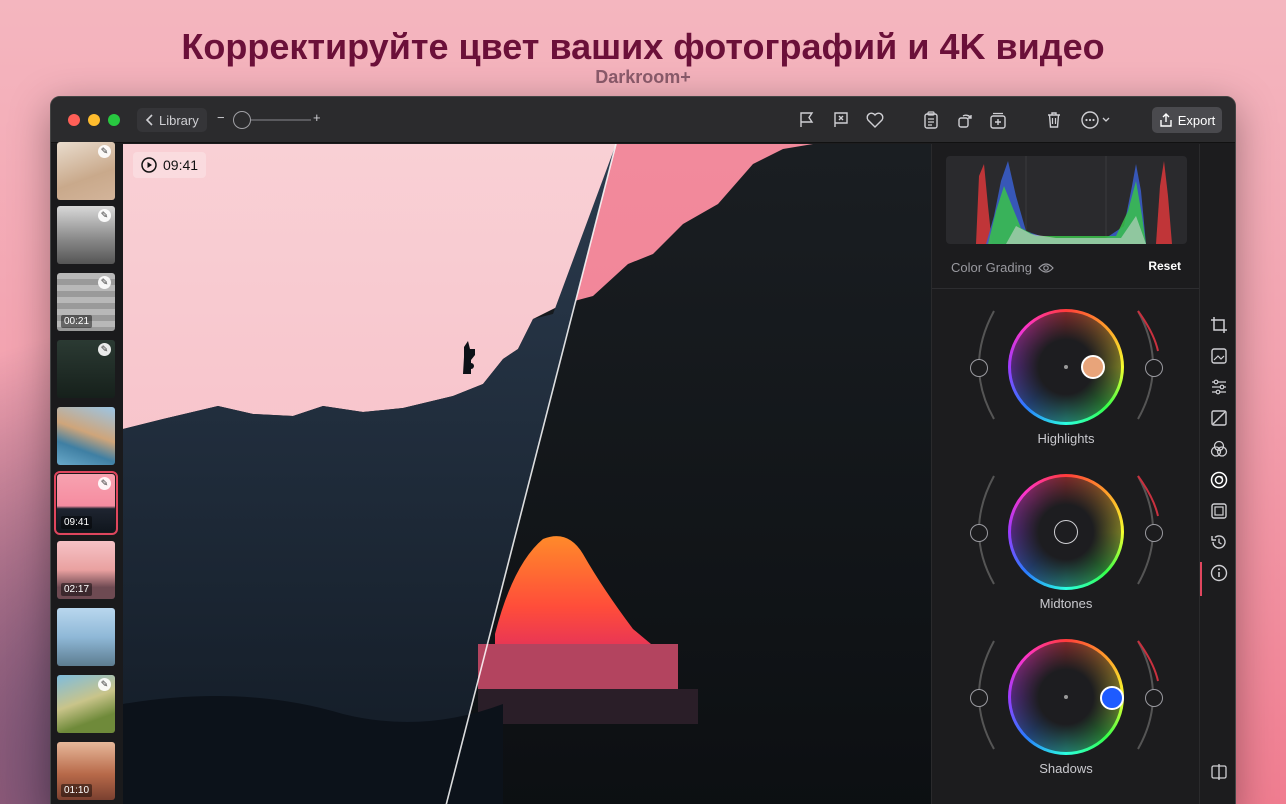 The image size is (1286, 804). Describe the element at coordinates (841, 120) in the screenshot. I see `reject-icon` at that location.